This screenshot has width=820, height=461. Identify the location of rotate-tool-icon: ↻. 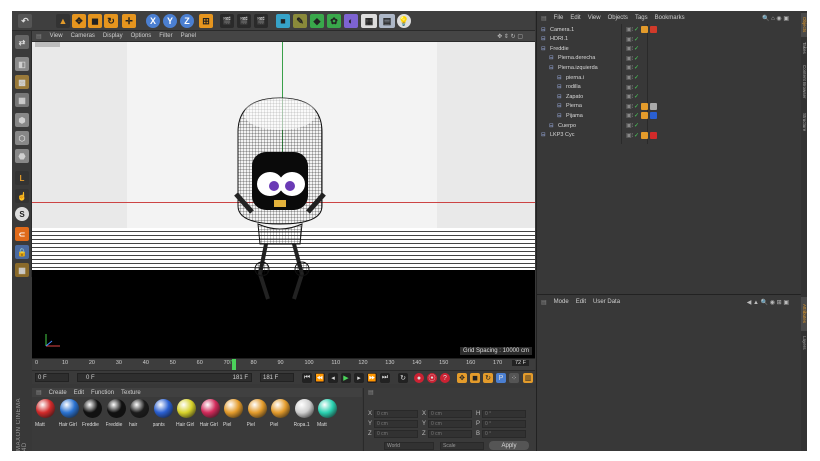
(111, 21).